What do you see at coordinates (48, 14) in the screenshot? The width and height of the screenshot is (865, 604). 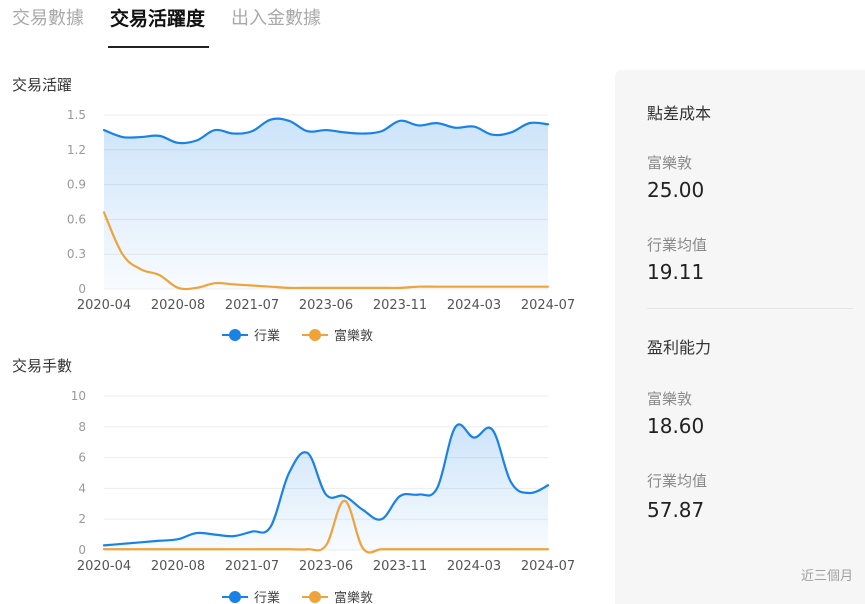 I see `tab-trading-data: 交易數據` at bounding box center [48, 14].